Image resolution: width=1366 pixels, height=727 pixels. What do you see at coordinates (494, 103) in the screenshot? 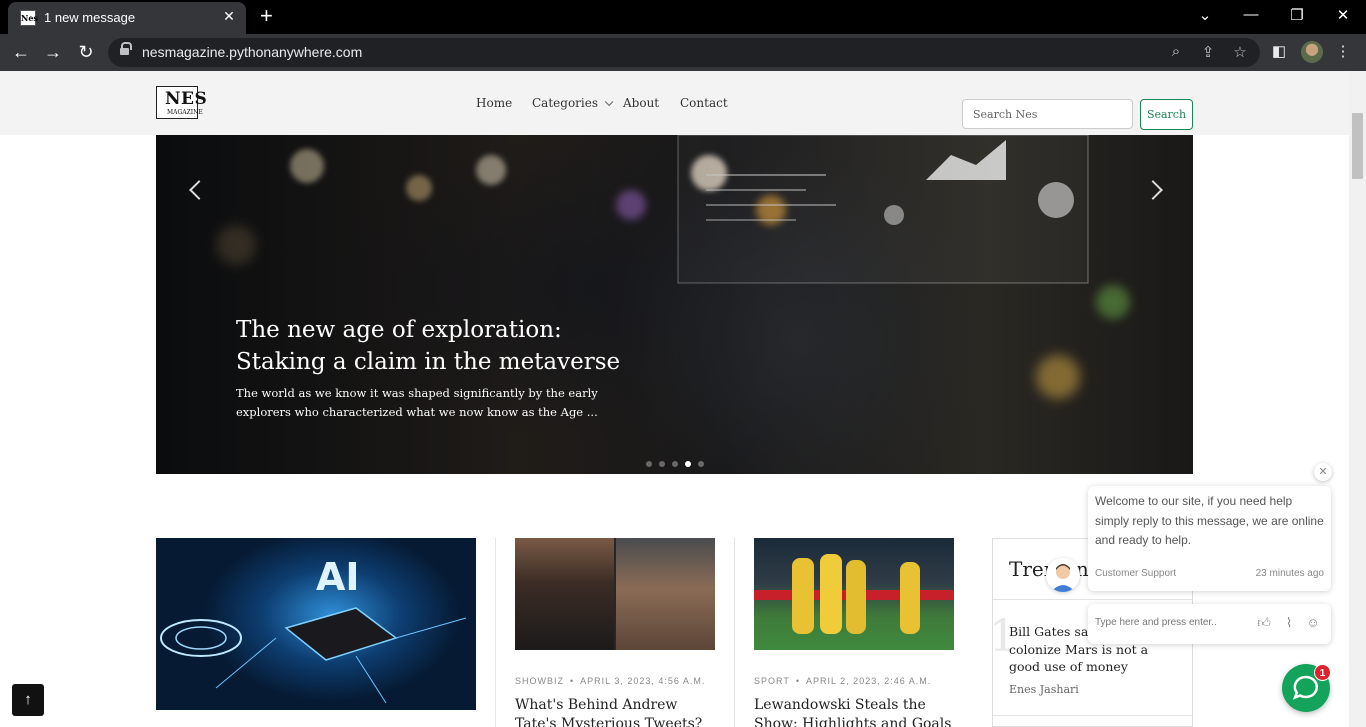
I see `nav-home: Home` at bounding box center [494, 103].